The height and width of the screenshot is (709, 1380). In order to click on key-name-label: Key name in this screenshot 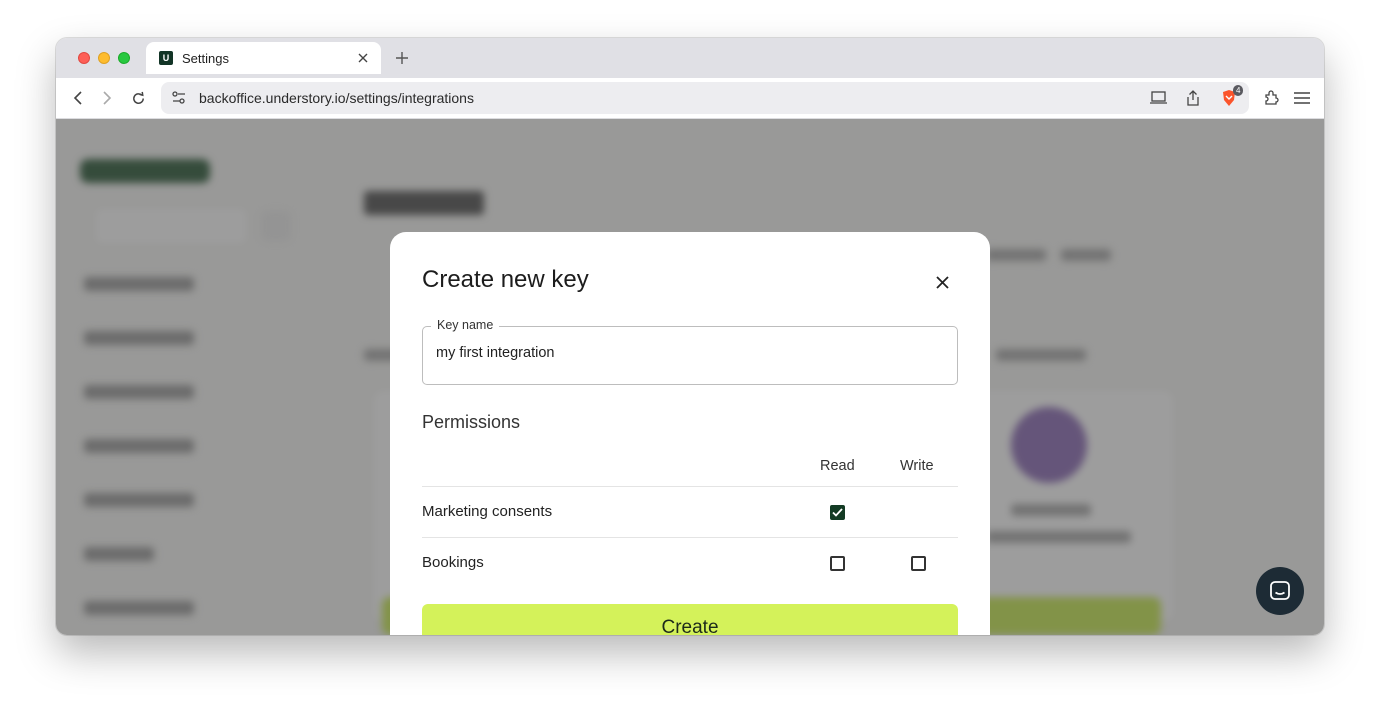, I will do `click(465, 325)`.